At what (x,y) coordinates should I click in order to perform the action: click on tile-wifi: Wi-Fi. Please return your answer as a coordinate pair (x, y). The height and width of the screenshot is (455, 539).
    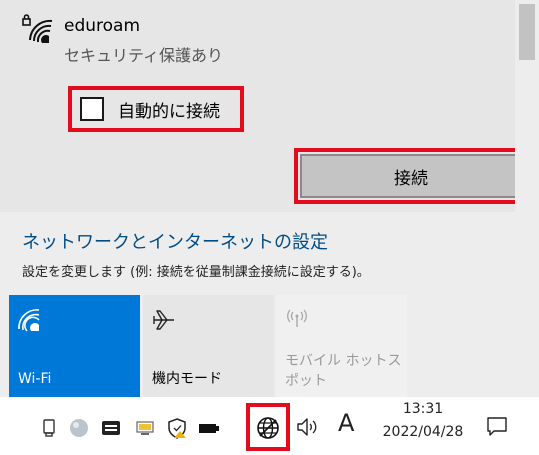
    Looking at the image, I should click on (74, 346).